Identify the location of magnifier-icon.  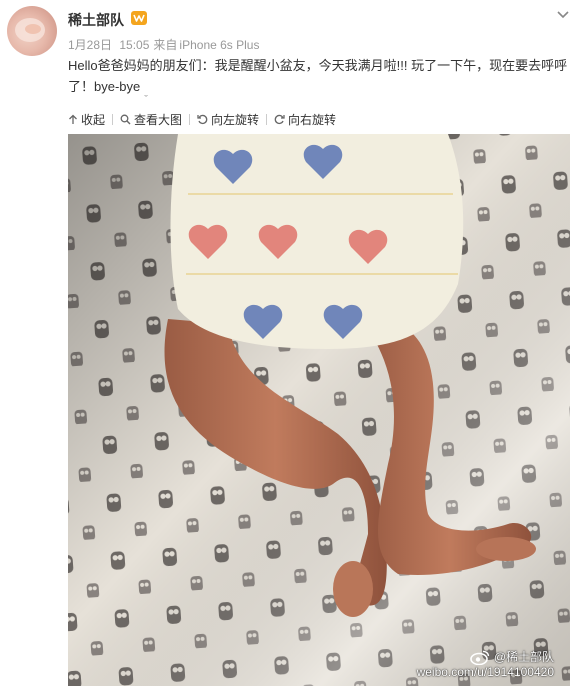
(125, 119).